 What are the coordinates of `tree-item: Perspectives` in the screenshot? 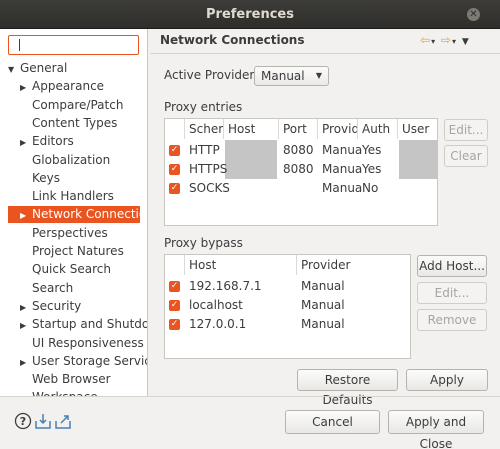 It's located at (64, 233).